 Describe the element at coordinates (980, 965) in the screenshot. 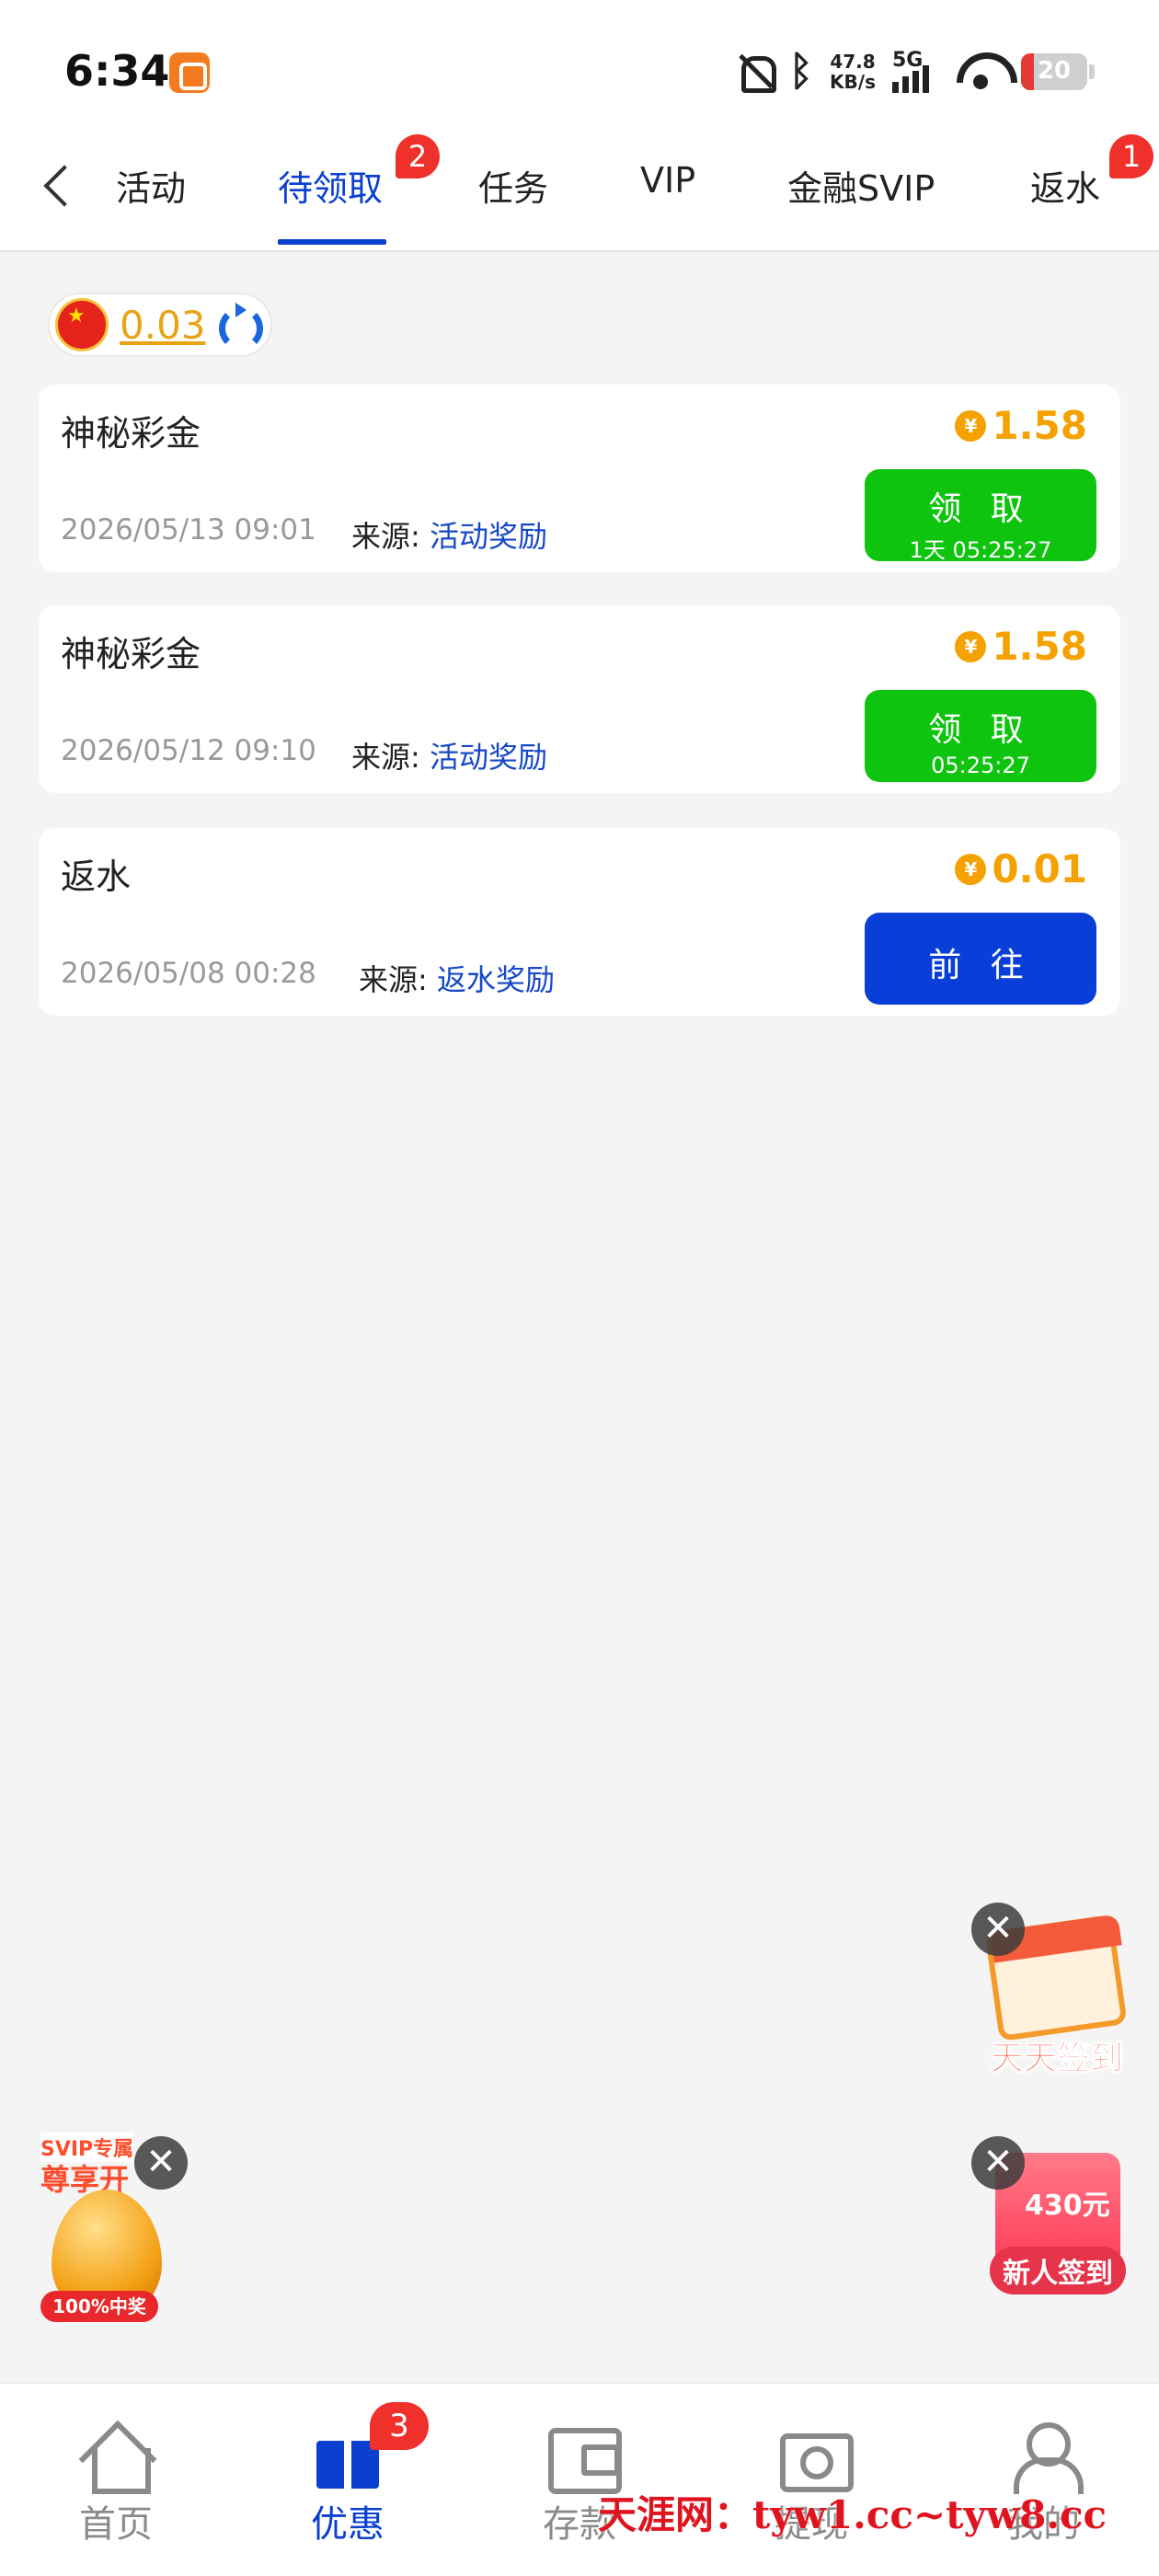

I see `go-button-label: 前 往` at that location.